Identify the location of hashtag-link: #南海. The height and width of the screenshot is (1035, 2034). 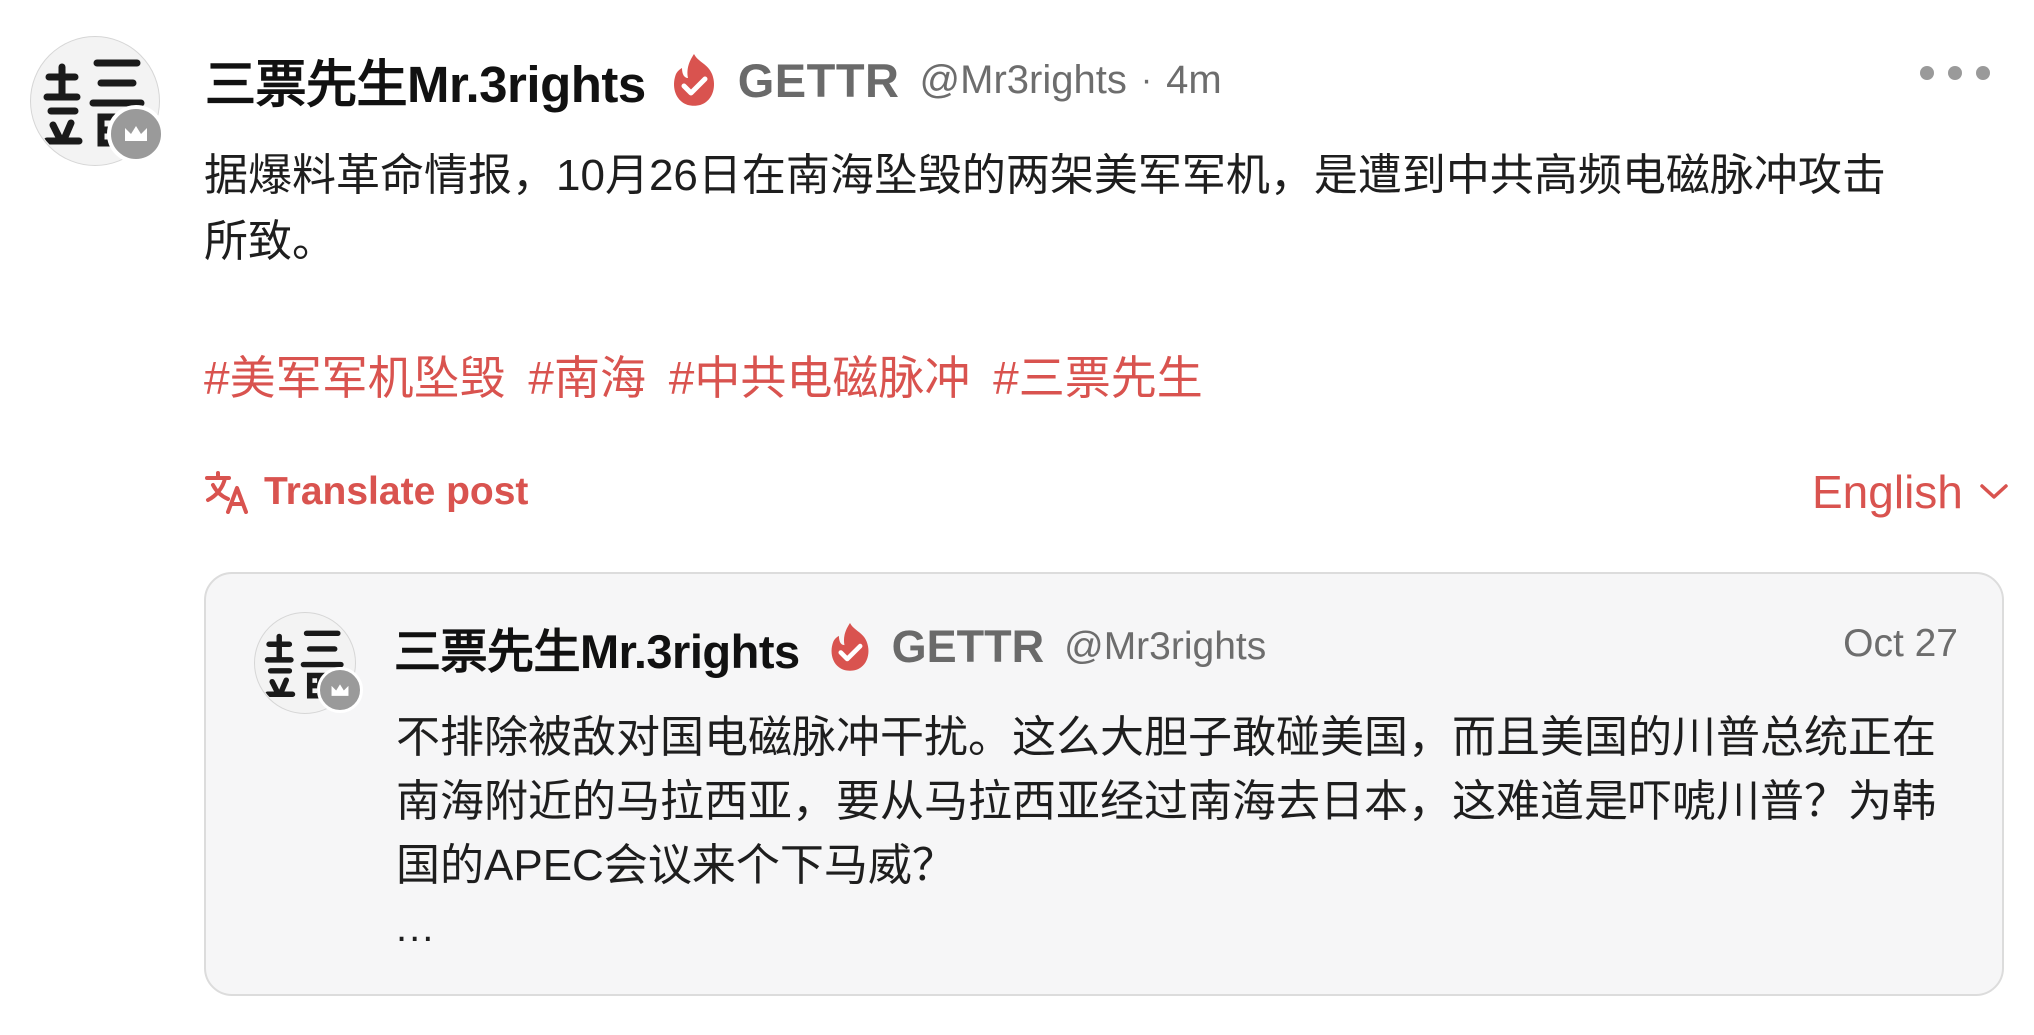
(587, 378).